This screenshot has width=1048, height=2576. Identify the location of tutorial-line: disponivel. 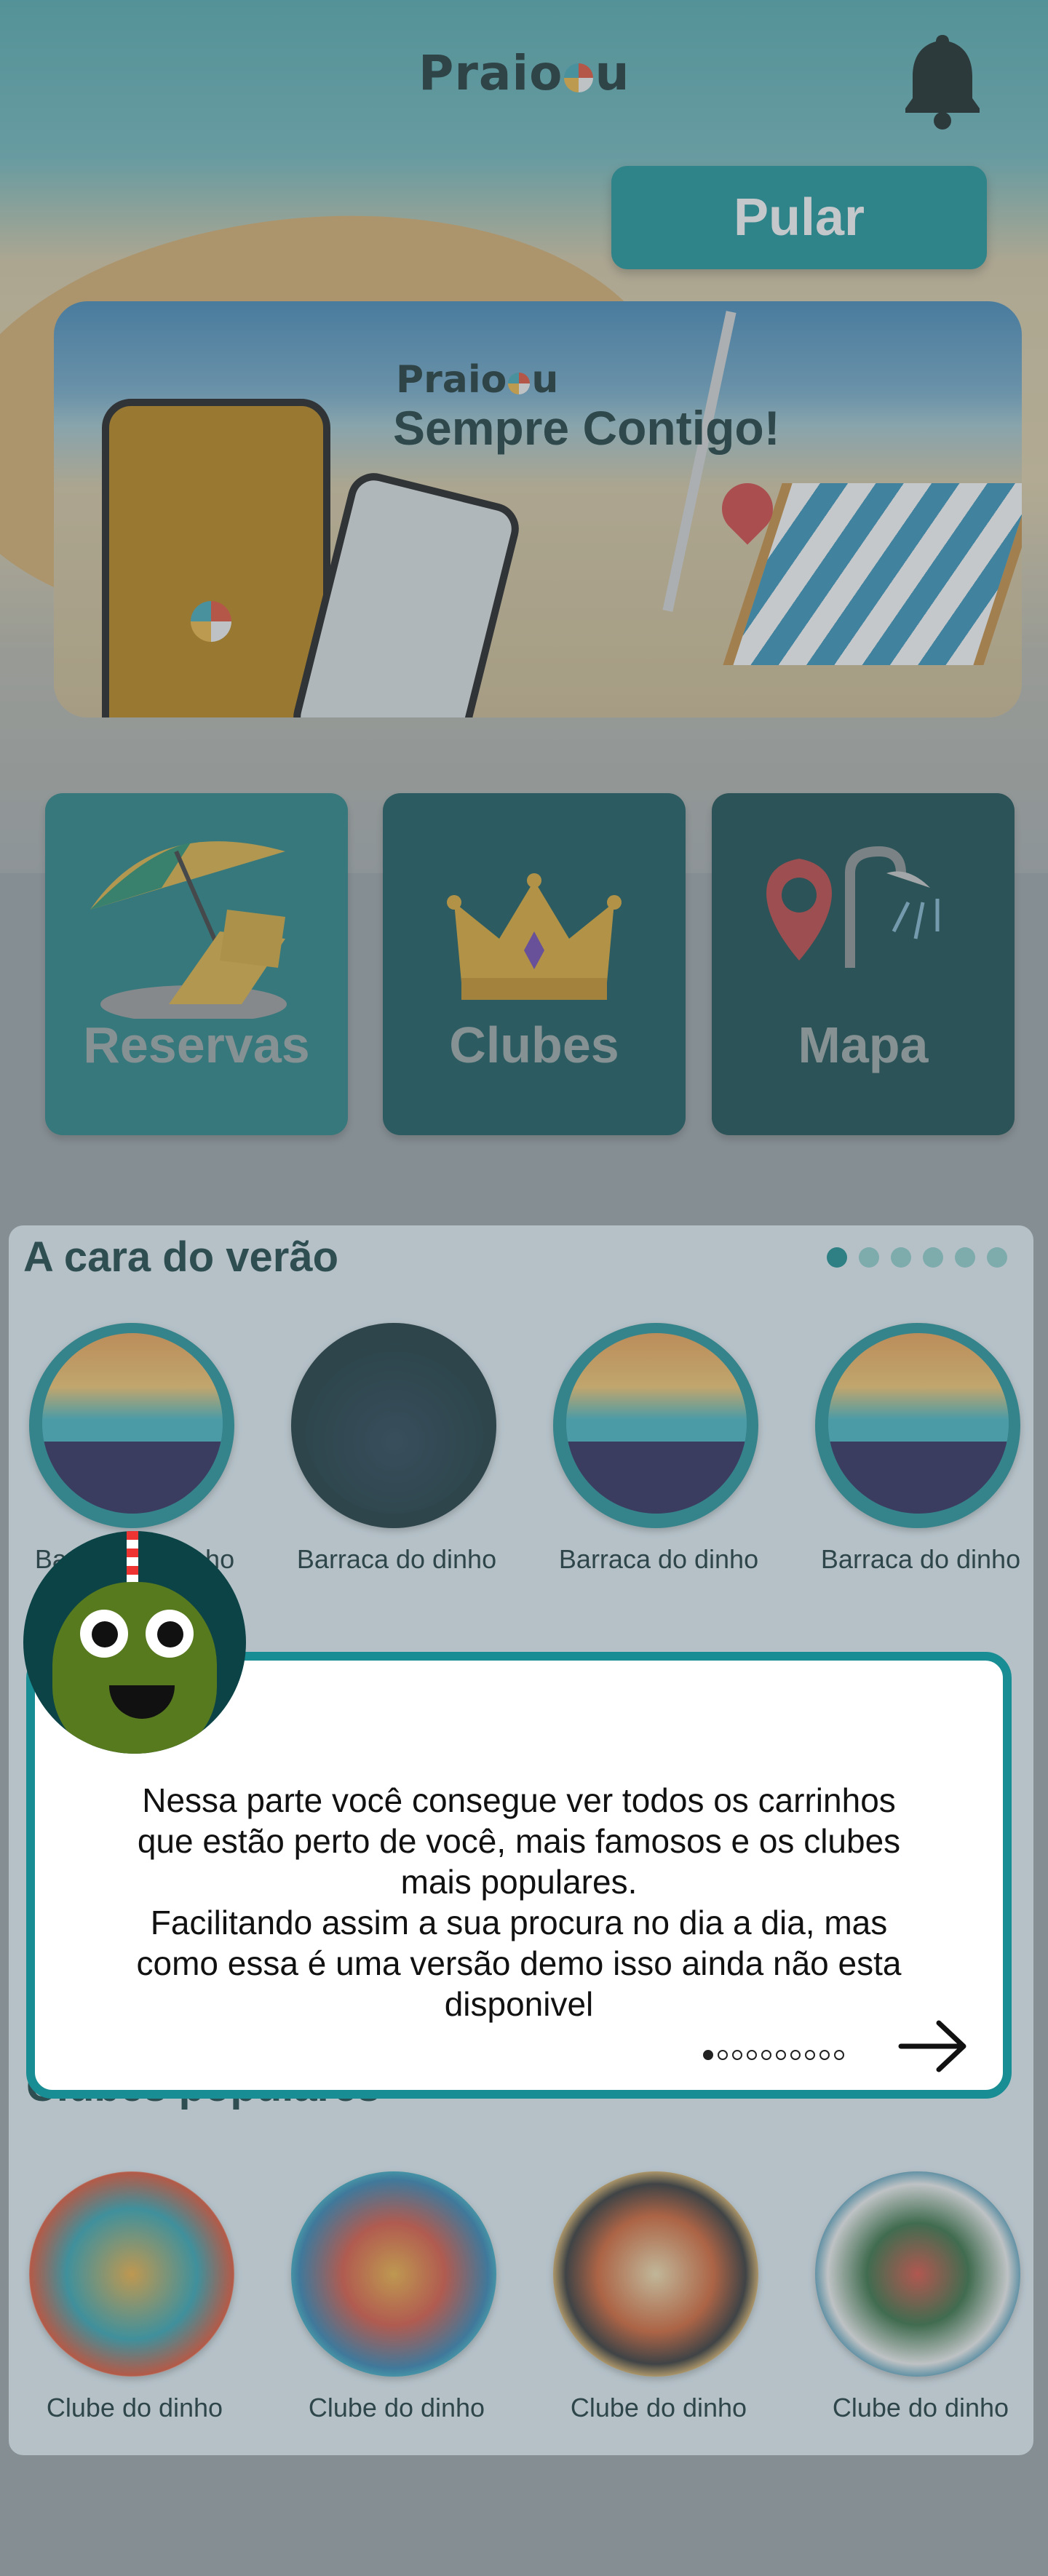
(519, 2004).